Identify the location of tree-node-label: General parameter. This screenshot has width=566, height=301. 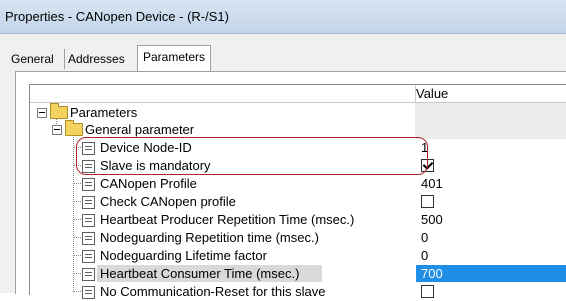
(140, 129).